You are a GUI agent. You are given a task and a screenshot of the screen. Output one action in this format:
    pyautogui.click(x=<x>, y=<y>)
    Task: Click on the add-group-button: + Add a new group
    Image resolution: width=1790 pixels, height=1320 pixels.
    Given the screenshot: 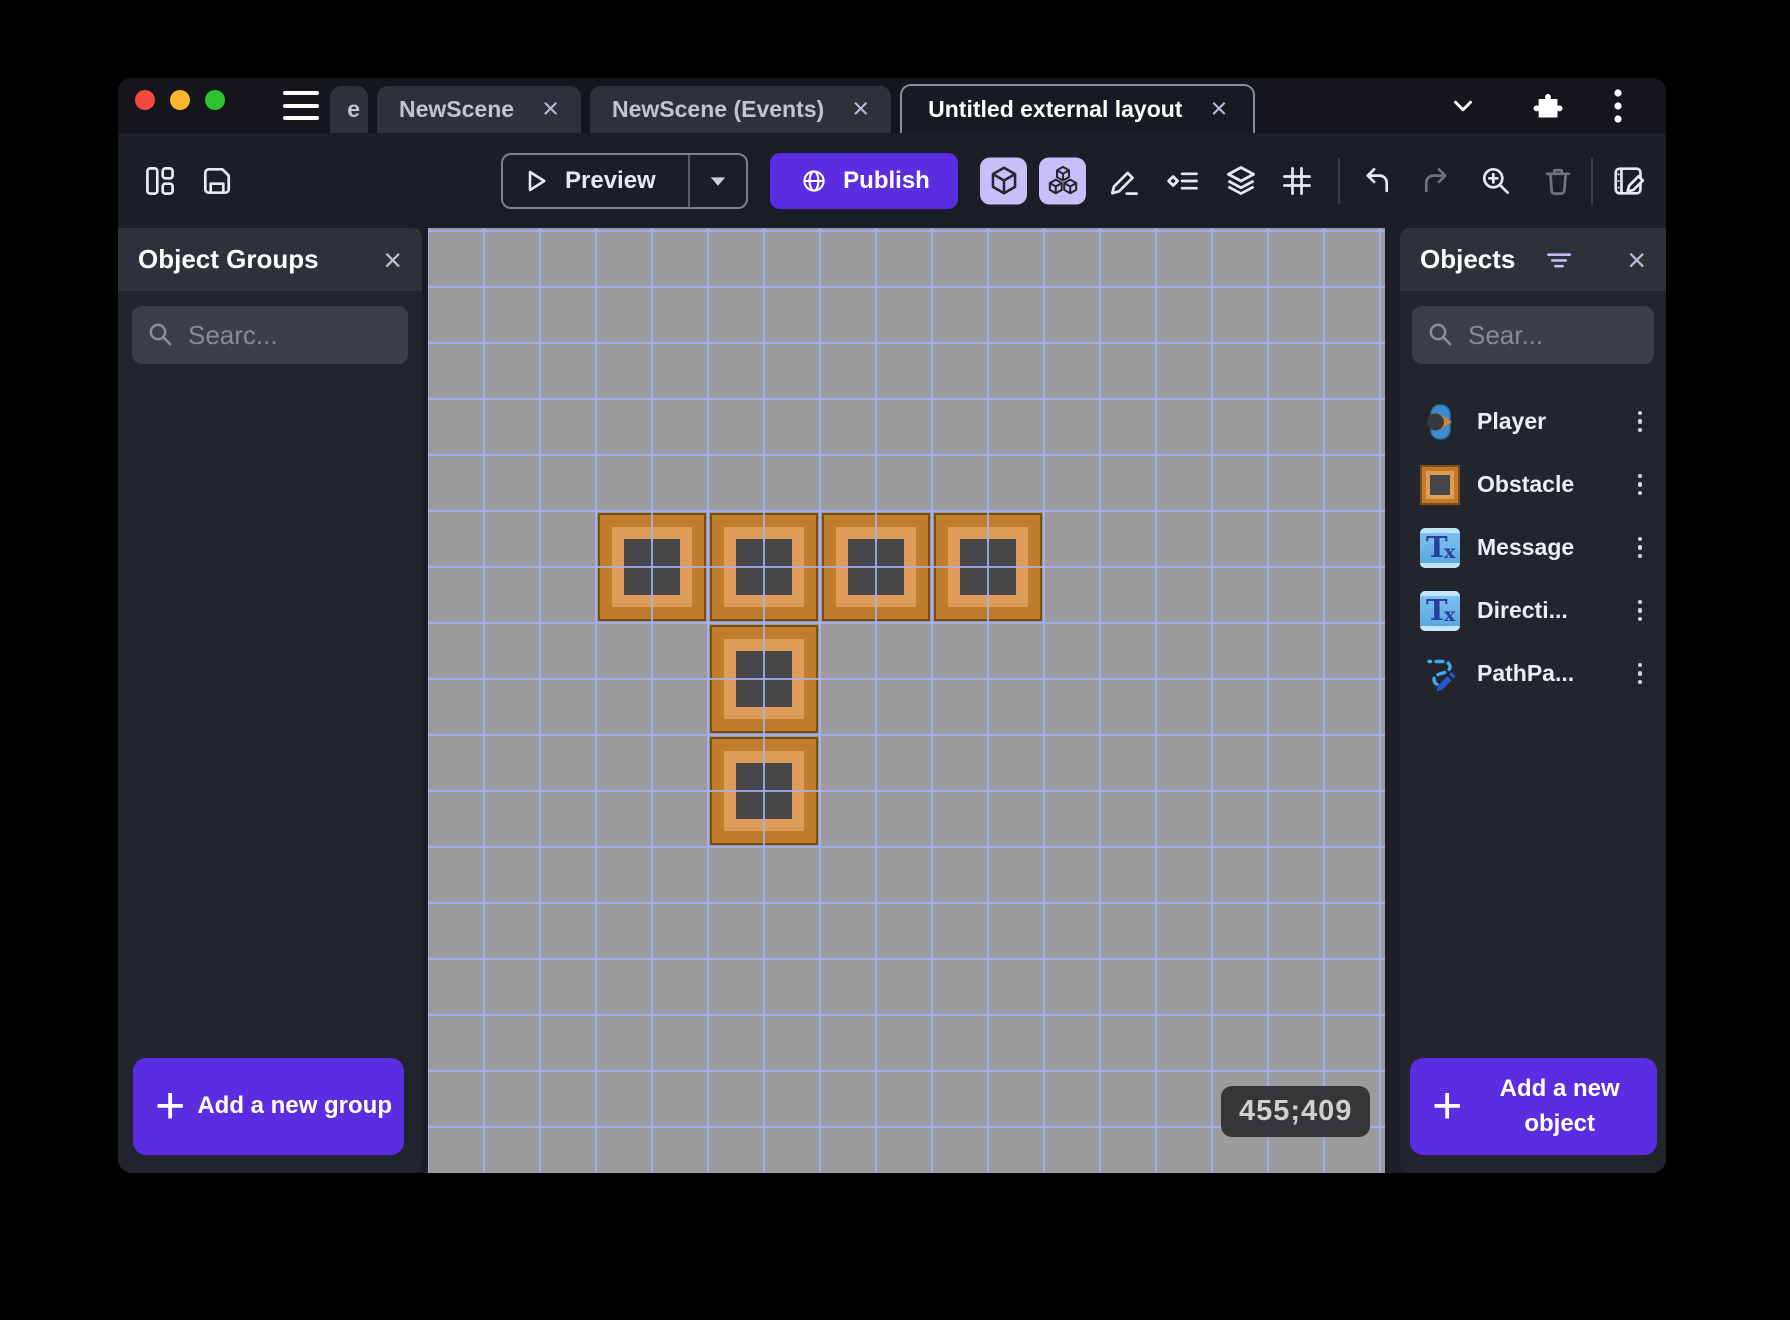 What is the action you would take?
    pyautogui.click(x=268, y=1106)
    